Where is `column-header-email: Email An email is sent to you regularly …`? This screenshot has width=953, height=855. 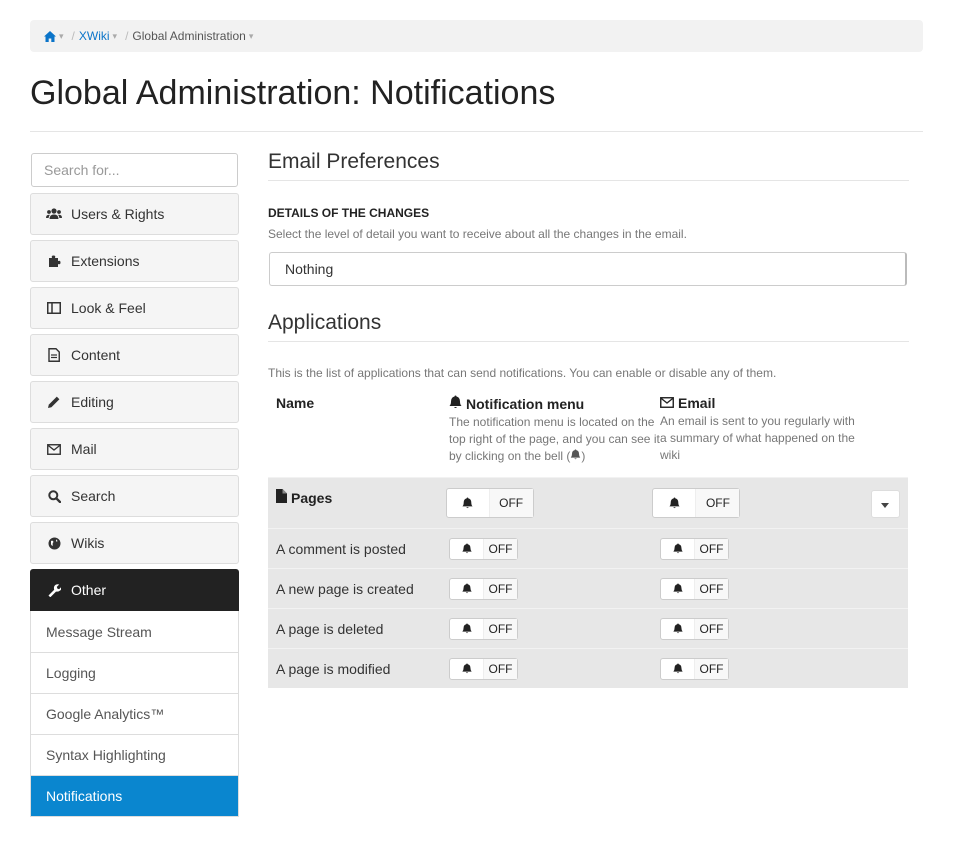 column-header-email: Email An email is sent to you regularly … is located at coordinates (760, 436).